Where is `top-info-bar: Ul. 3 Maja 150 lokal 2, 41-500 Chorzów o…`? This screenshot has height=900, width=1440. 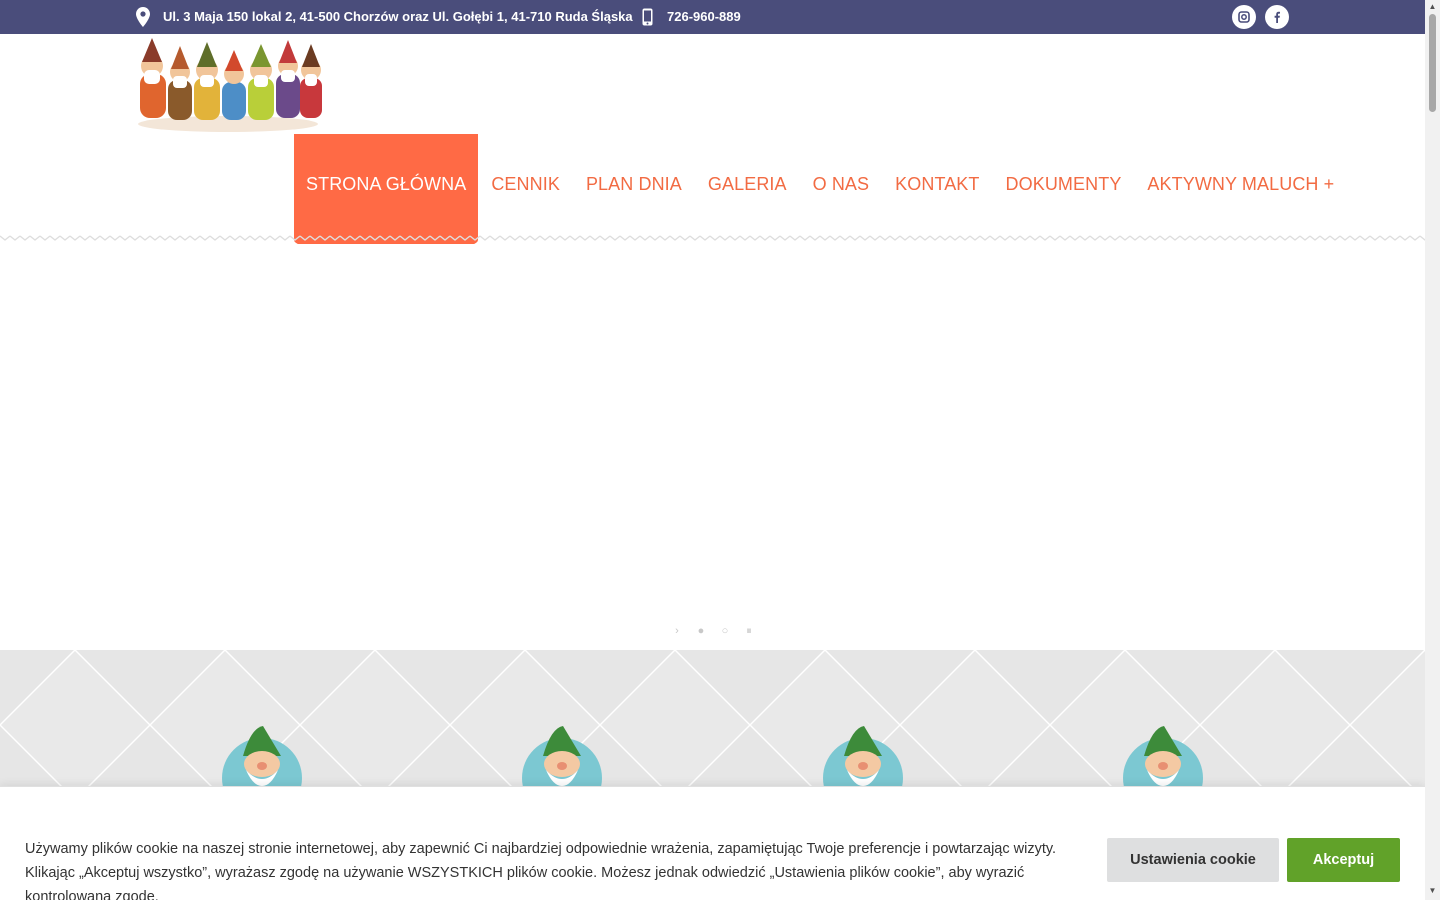 top-info-bar: Ul. 3 Maja 150 lokal 2, 41-500 Chorzów o… is located at coordinates (712, 17).